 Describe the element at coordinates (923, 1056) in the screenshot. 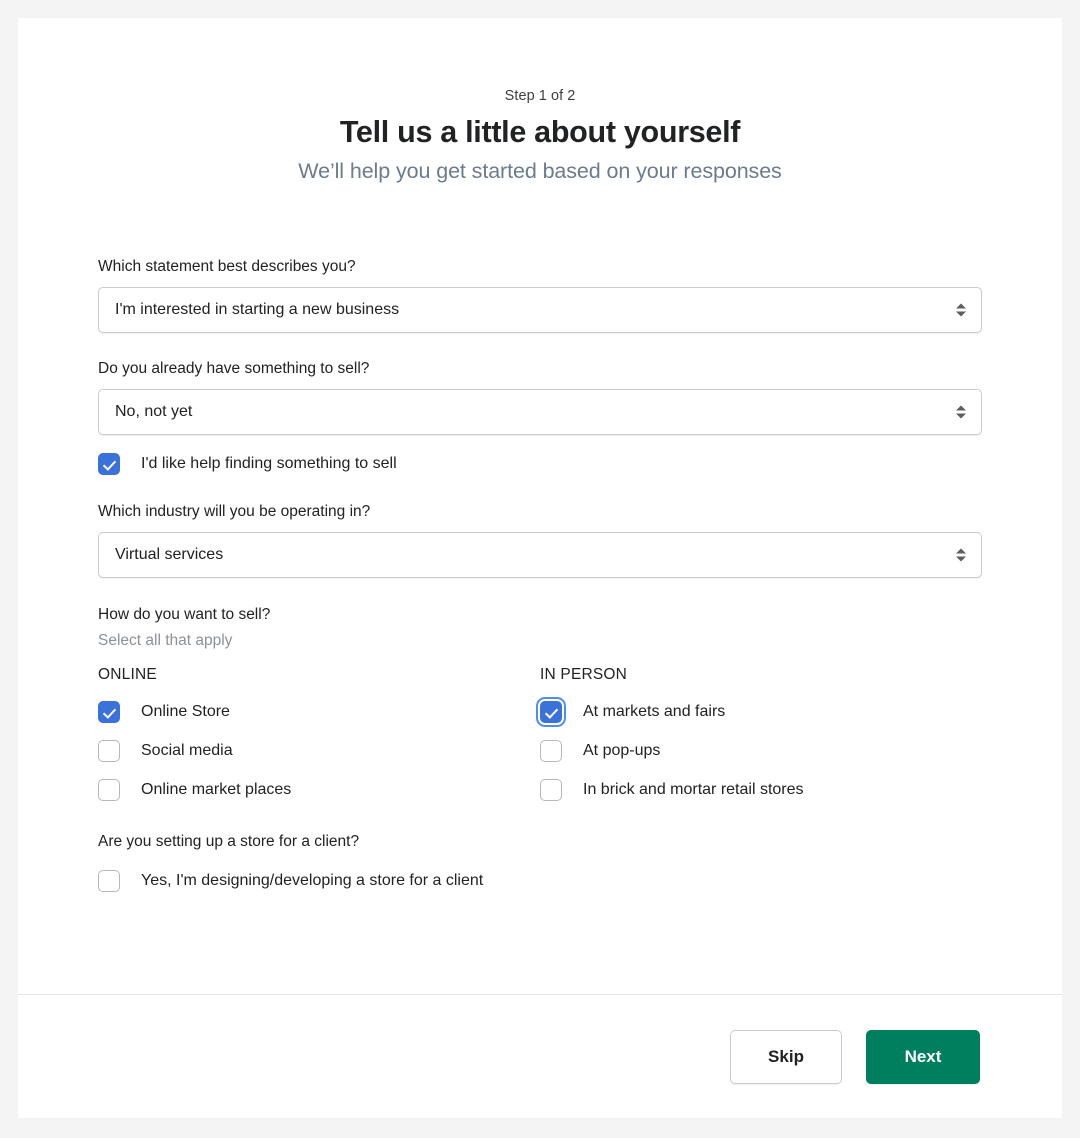

I see `next-button: Next` at that location.